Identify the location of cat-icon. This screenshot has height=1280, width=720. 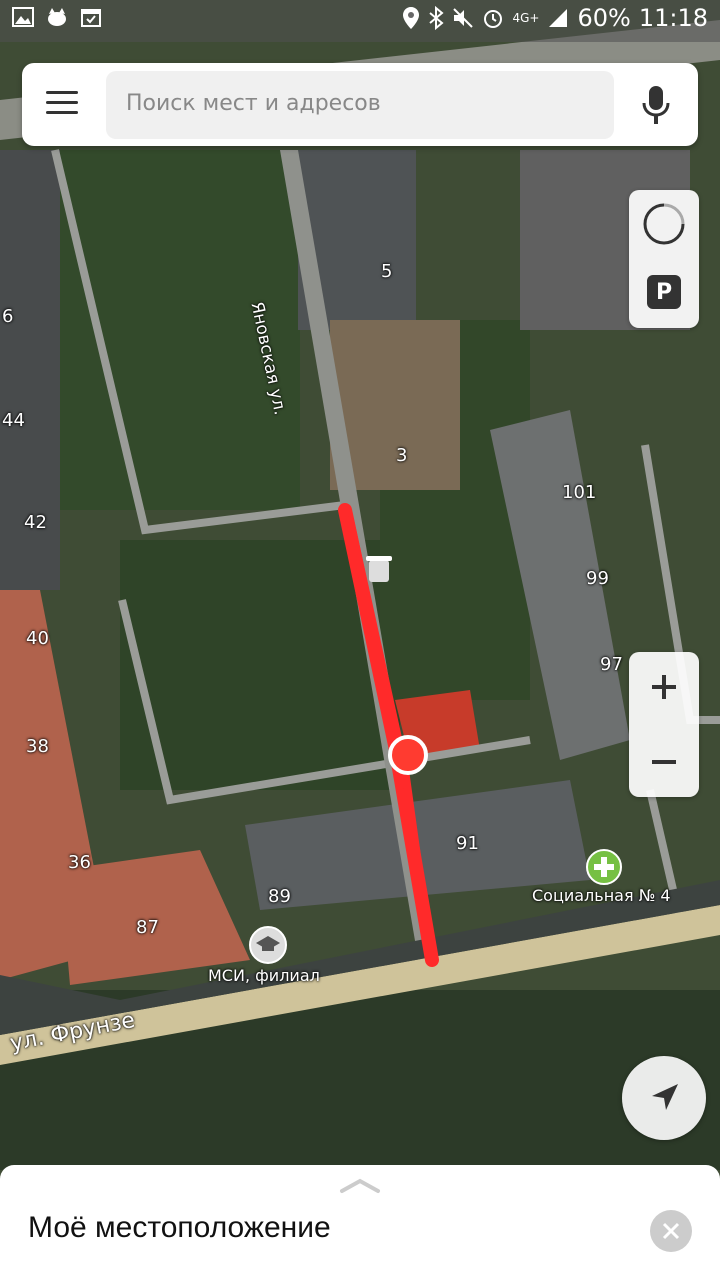
(57, 17).